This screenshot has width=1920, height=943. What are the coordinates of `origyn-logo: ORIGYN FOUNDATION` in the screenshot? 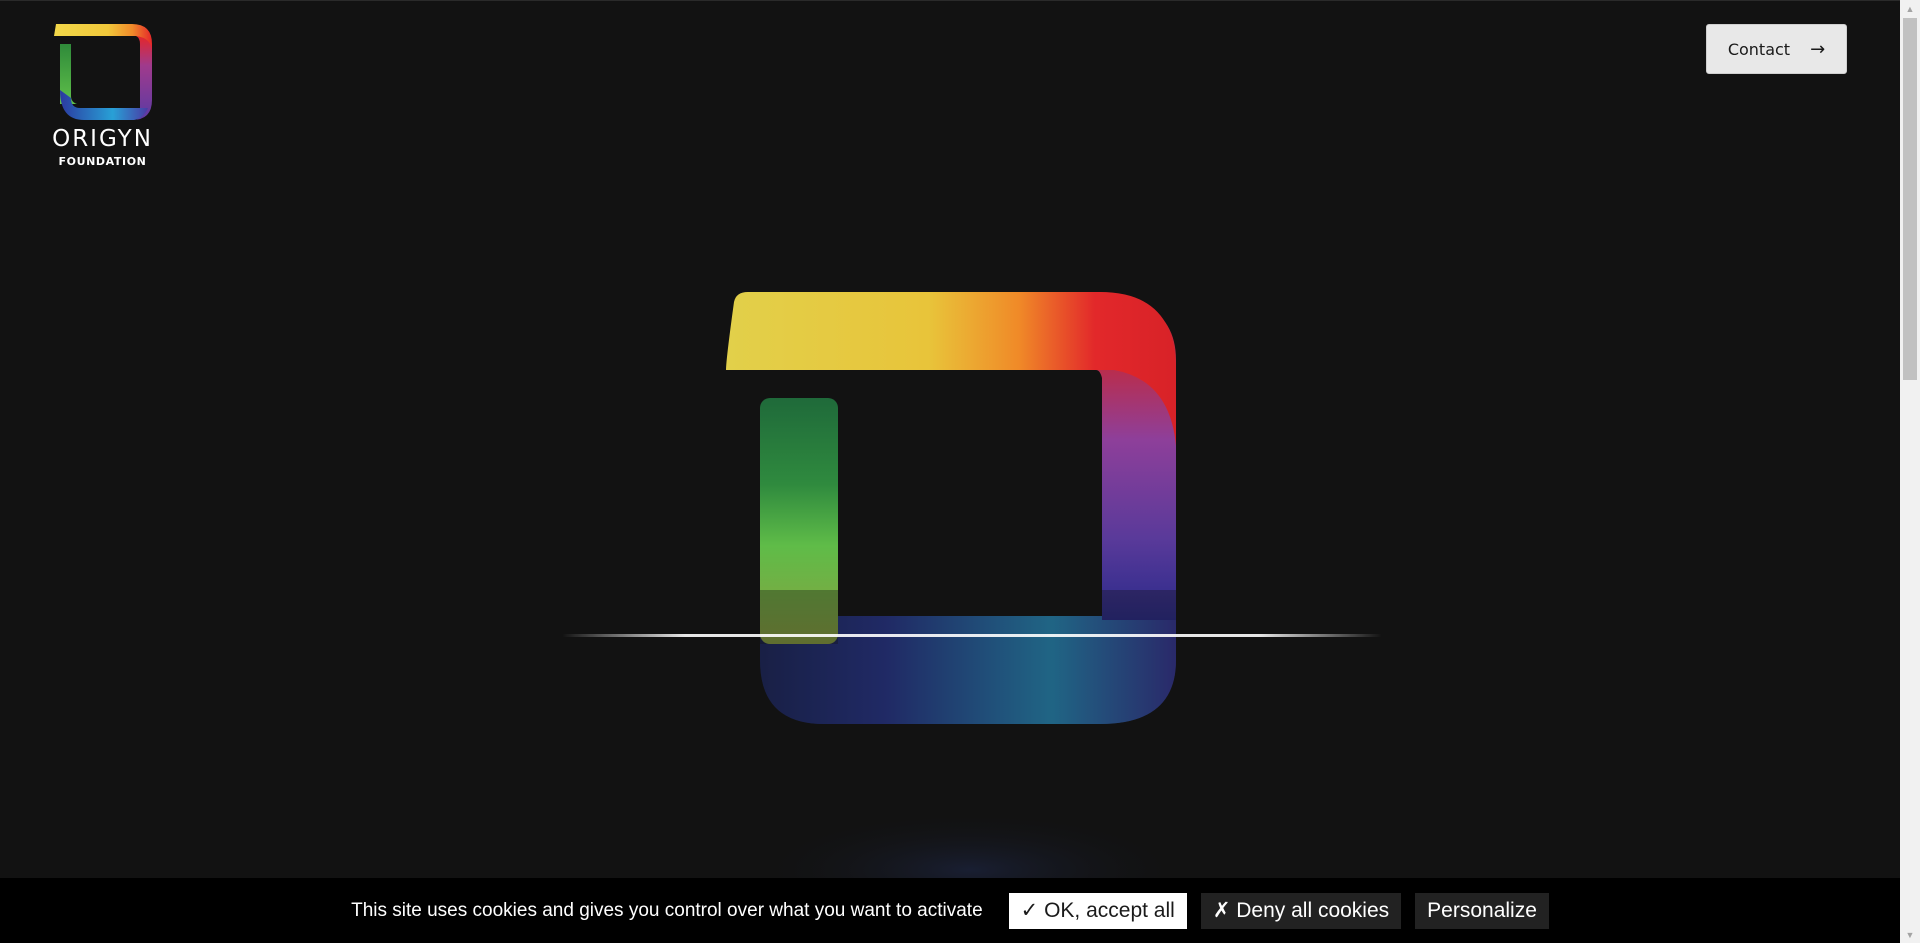 It's located at (102, 97).